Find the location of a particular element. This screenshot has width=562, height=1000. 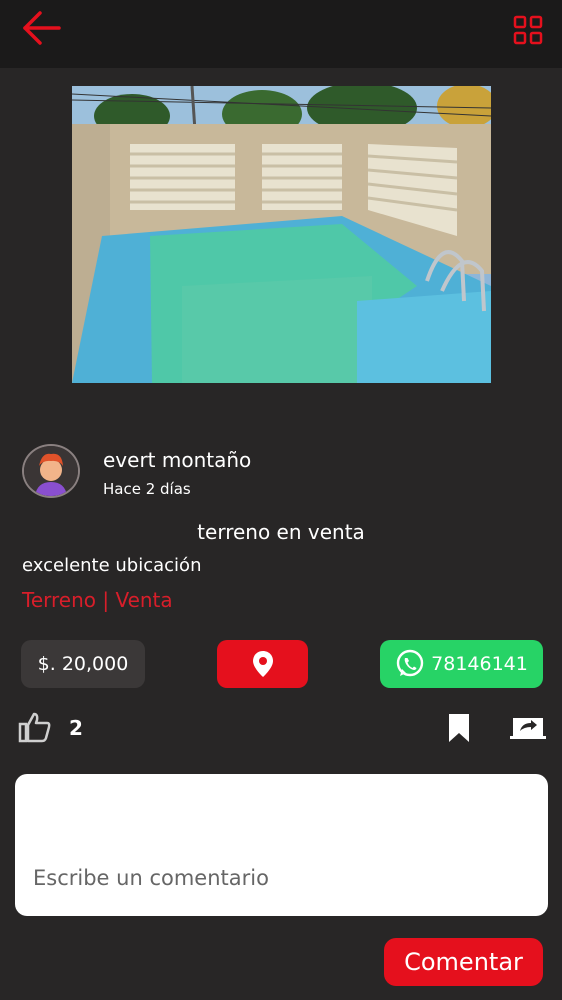

comment-input is located at coordinates (281, 845).